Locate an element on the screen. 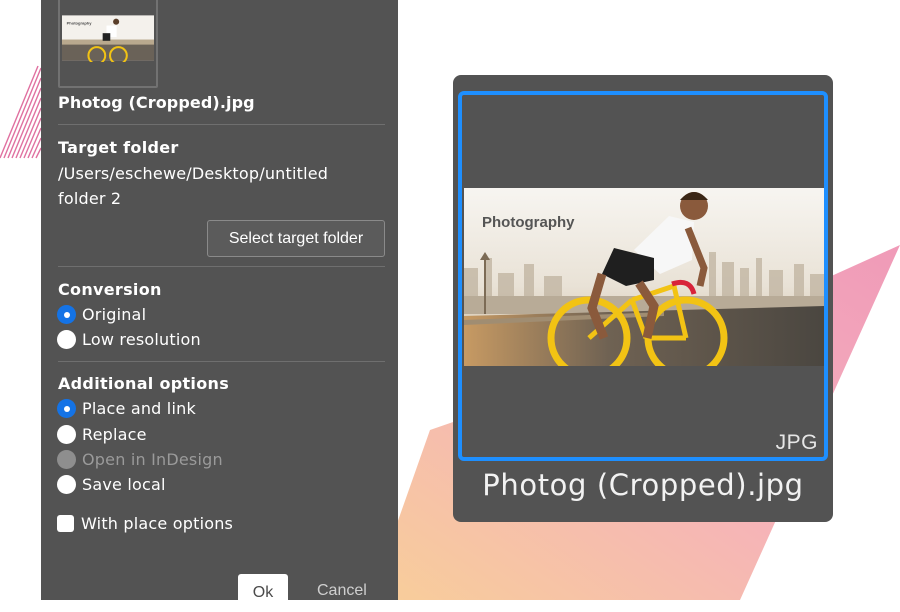 This screenshot has width=900, height=612. additional-option-place-and-link: Place and link is located at coordinates (126, 408).